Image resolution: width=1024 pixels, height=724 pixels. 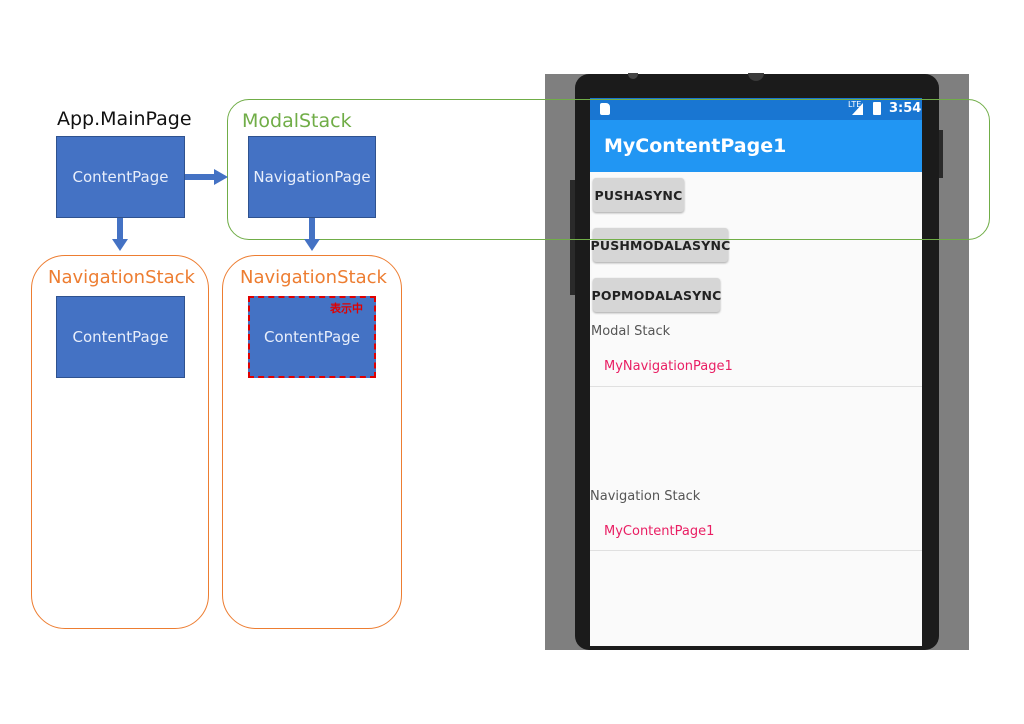 What do you see at coordinates (120, 229) in the screenshot?
I see `arrow-main-to-left-stack` at bounding box center [120, 229].